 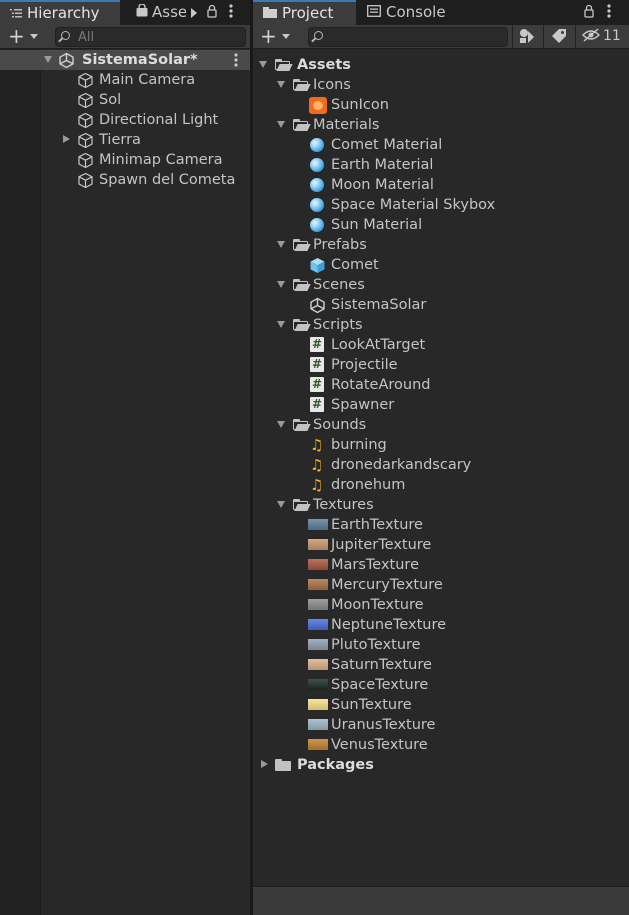 What do you see at coordinates (441, 725) in the screenshot?
I see `asset-row: UranusTexture` at bounding box center [441, 725].